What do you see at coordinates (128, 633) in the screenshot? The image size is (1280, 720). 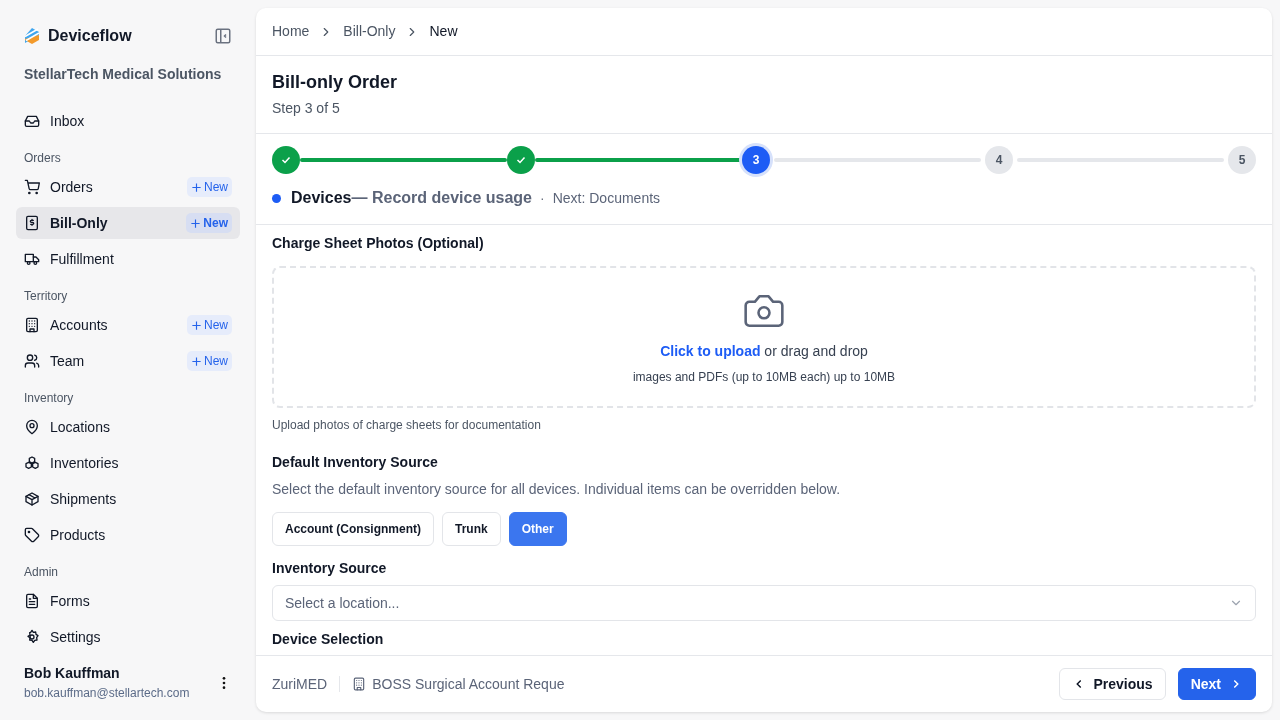 I see `sidebar-item: Settings` at bounding box center [128, 633].